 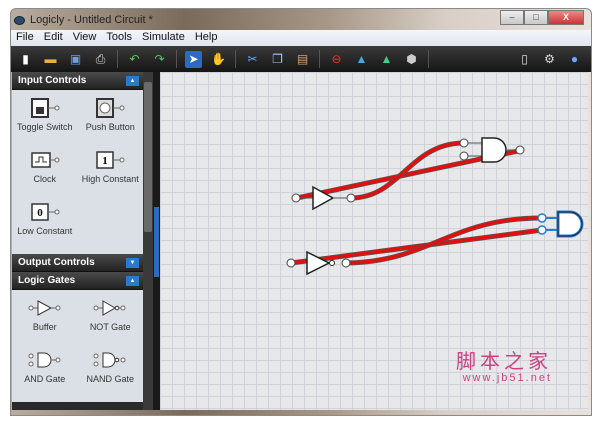 I want to click on section-logic-gates: Logic Gates ▲, so click(x=77, y=281).